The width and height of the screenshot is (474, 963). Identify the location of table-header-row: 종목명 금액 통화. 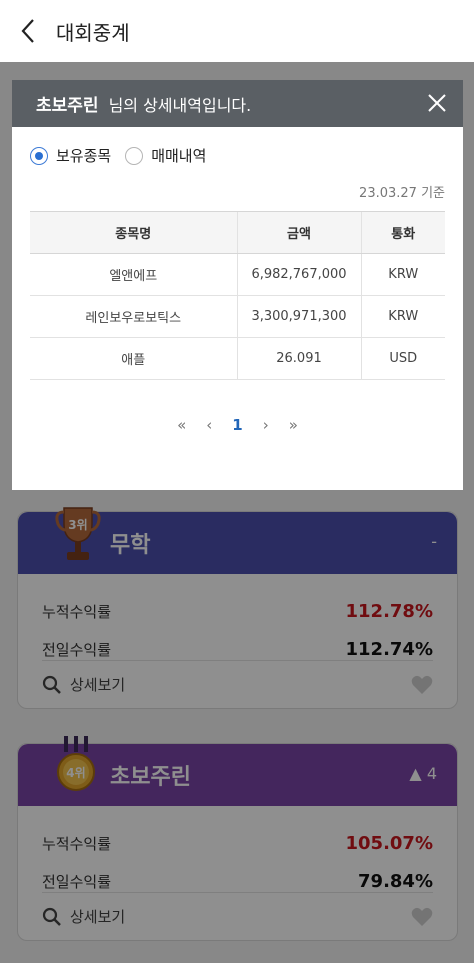
(237, 232).